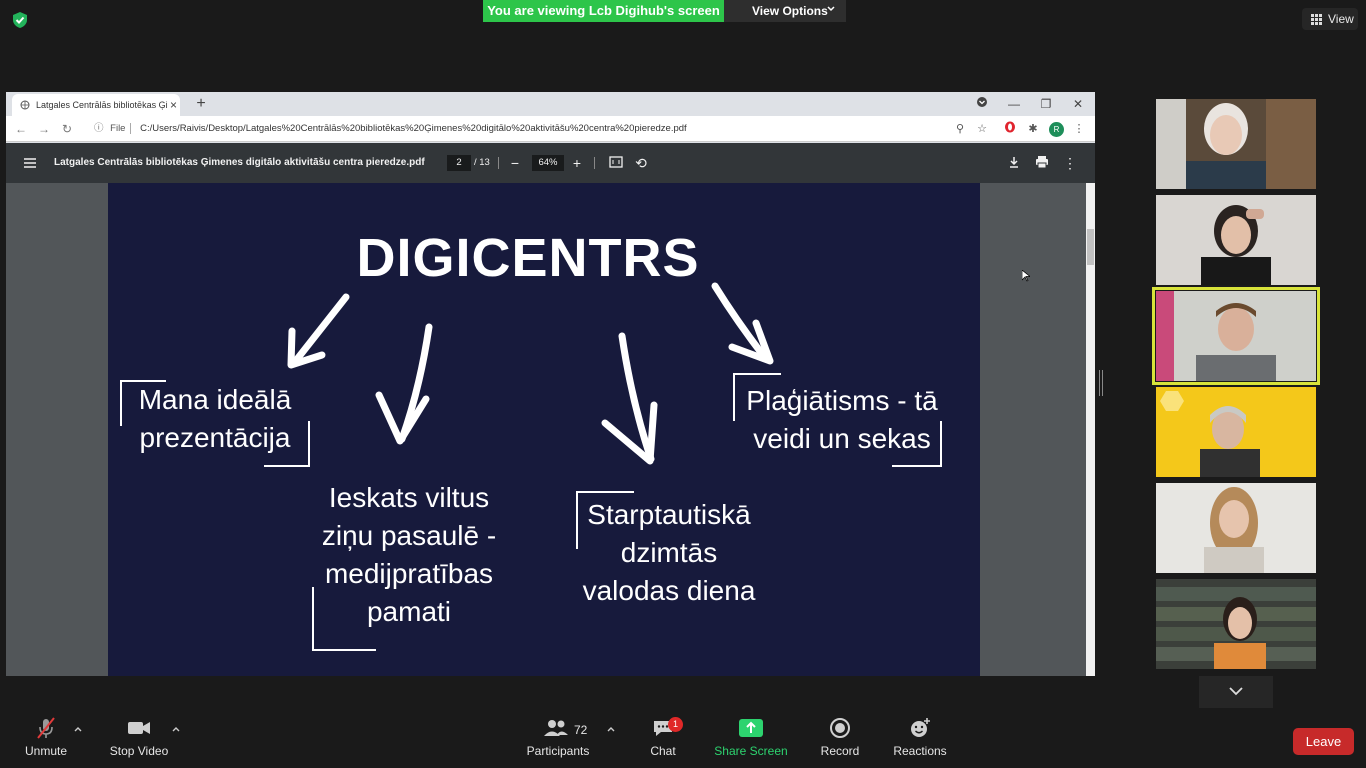 This screenshot has height=768, width=1366. What do you see at coordinates (215, 437) in the screenshot?
I see `slide-item-1-line: prezentācija` at bounding box center [215, 437].